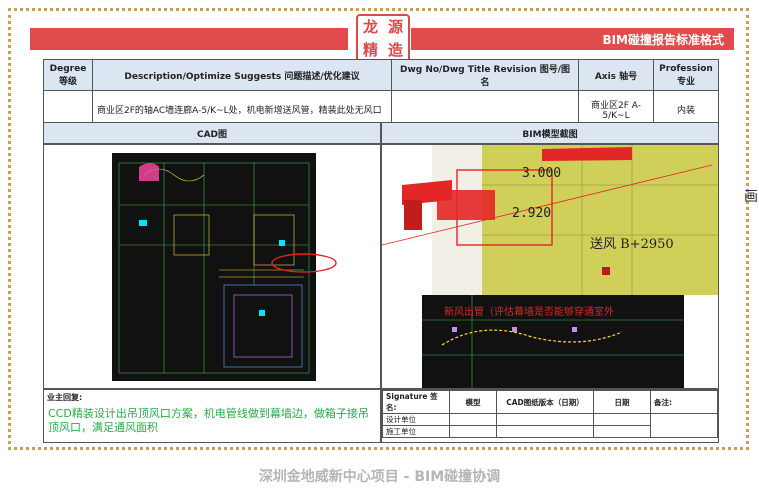  What do you see at coordinates (545, 402) in the screenshot?
I see `sig-cad-version: CAD图纸版本（日期）` at bounding box center [545, 402].